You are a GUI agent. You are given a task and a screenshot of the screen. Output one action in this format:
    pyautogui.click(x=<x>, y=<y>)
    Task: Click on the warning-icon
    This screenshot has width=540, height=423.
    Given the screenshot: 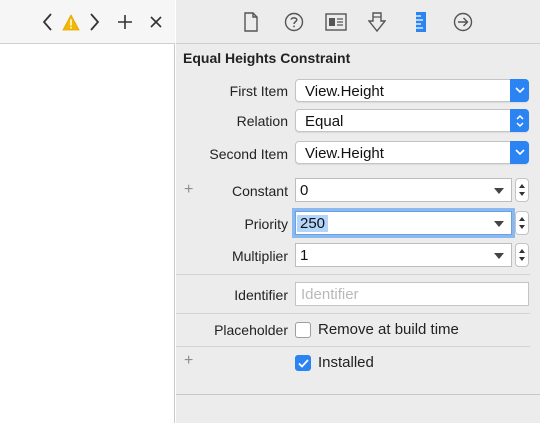 What is the action you would take?
    pyautogui.click(x=71, y=22)
    